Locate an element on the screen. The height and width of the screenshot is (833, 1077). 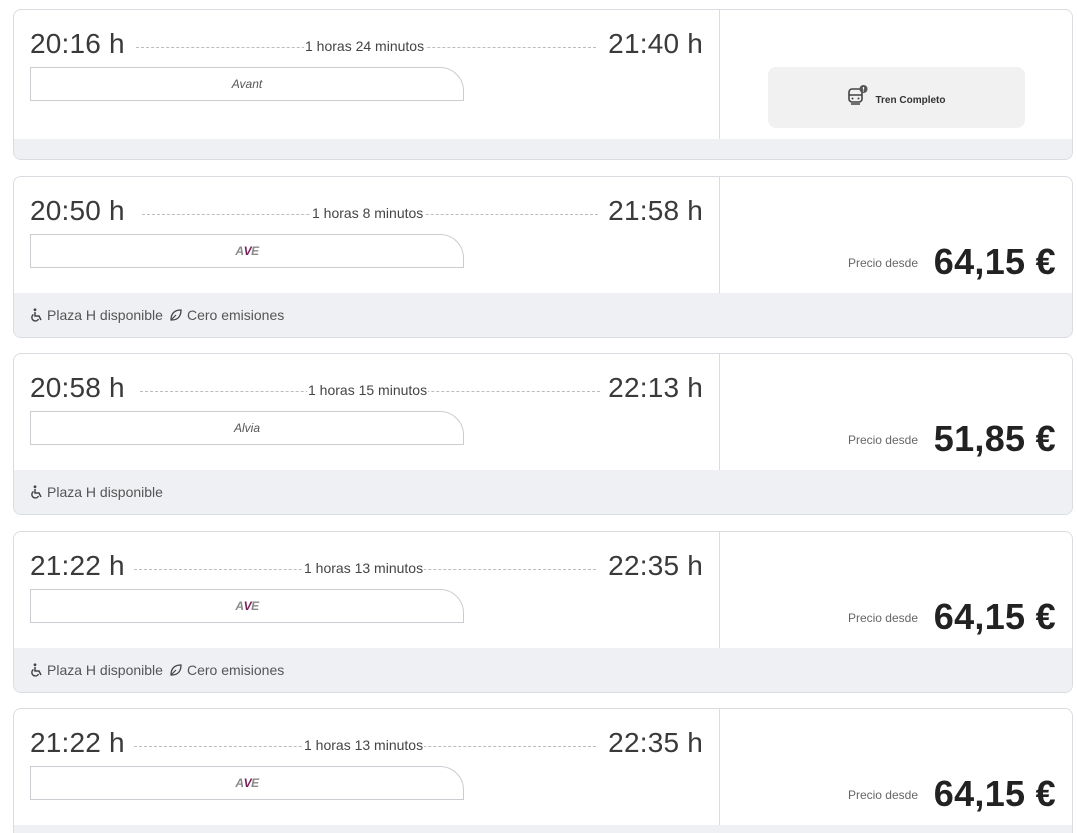
trip-schedule: 20:16 h 1 horas 24 minutos 21:40 h Avant is located at coordinates (366, 74).